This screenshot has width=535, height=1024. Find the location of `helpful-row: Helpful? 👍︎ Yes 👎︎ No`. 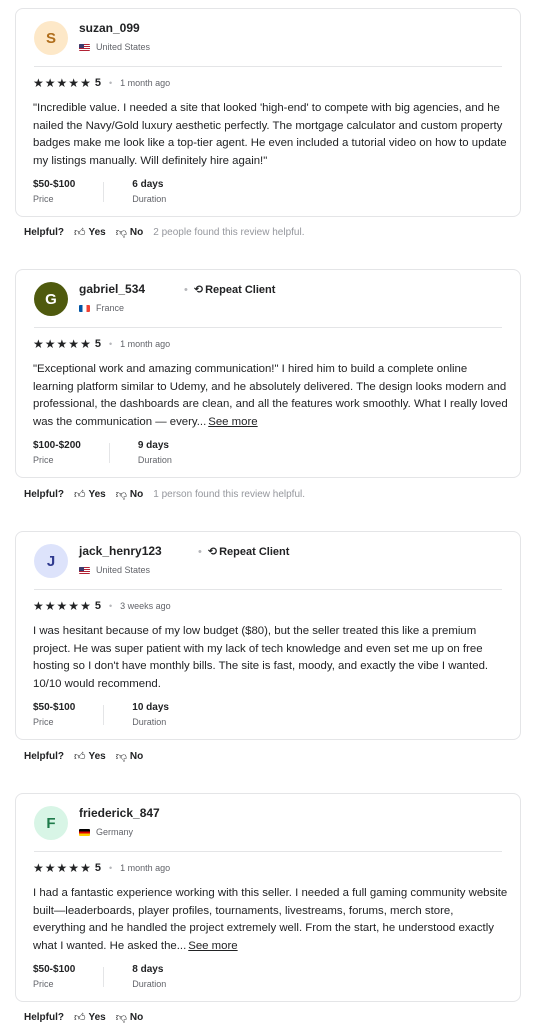

helpful-row: Helpful? 👍︎ Yes 👎︎ No is located at coordinates (88, 756).